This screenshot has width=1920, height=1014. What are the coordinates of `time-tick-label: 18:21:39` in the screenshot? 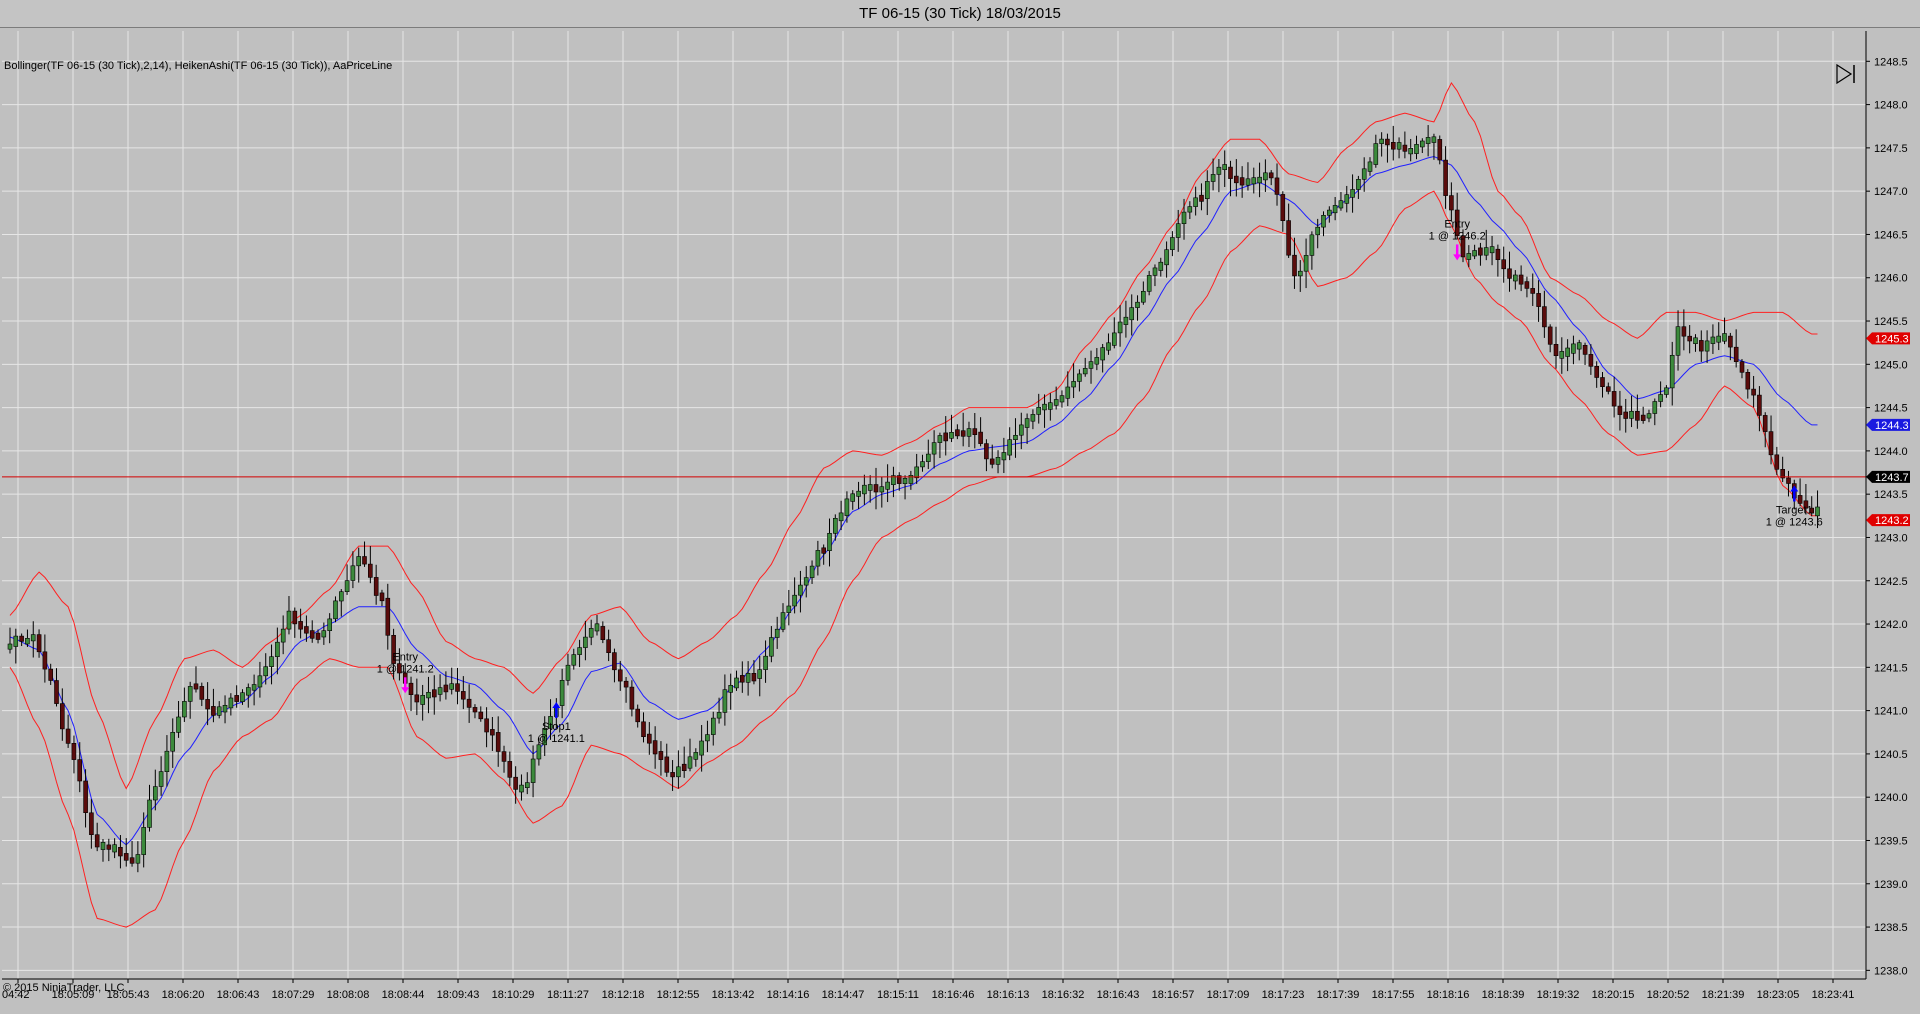 It's located at (1723, 995).